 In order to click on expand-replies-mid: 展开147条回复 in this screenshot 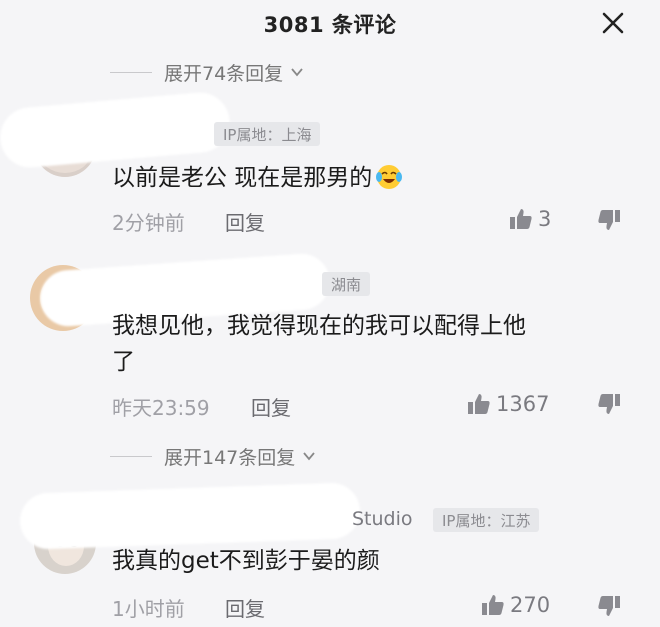, I will do `click(213, 456)`.